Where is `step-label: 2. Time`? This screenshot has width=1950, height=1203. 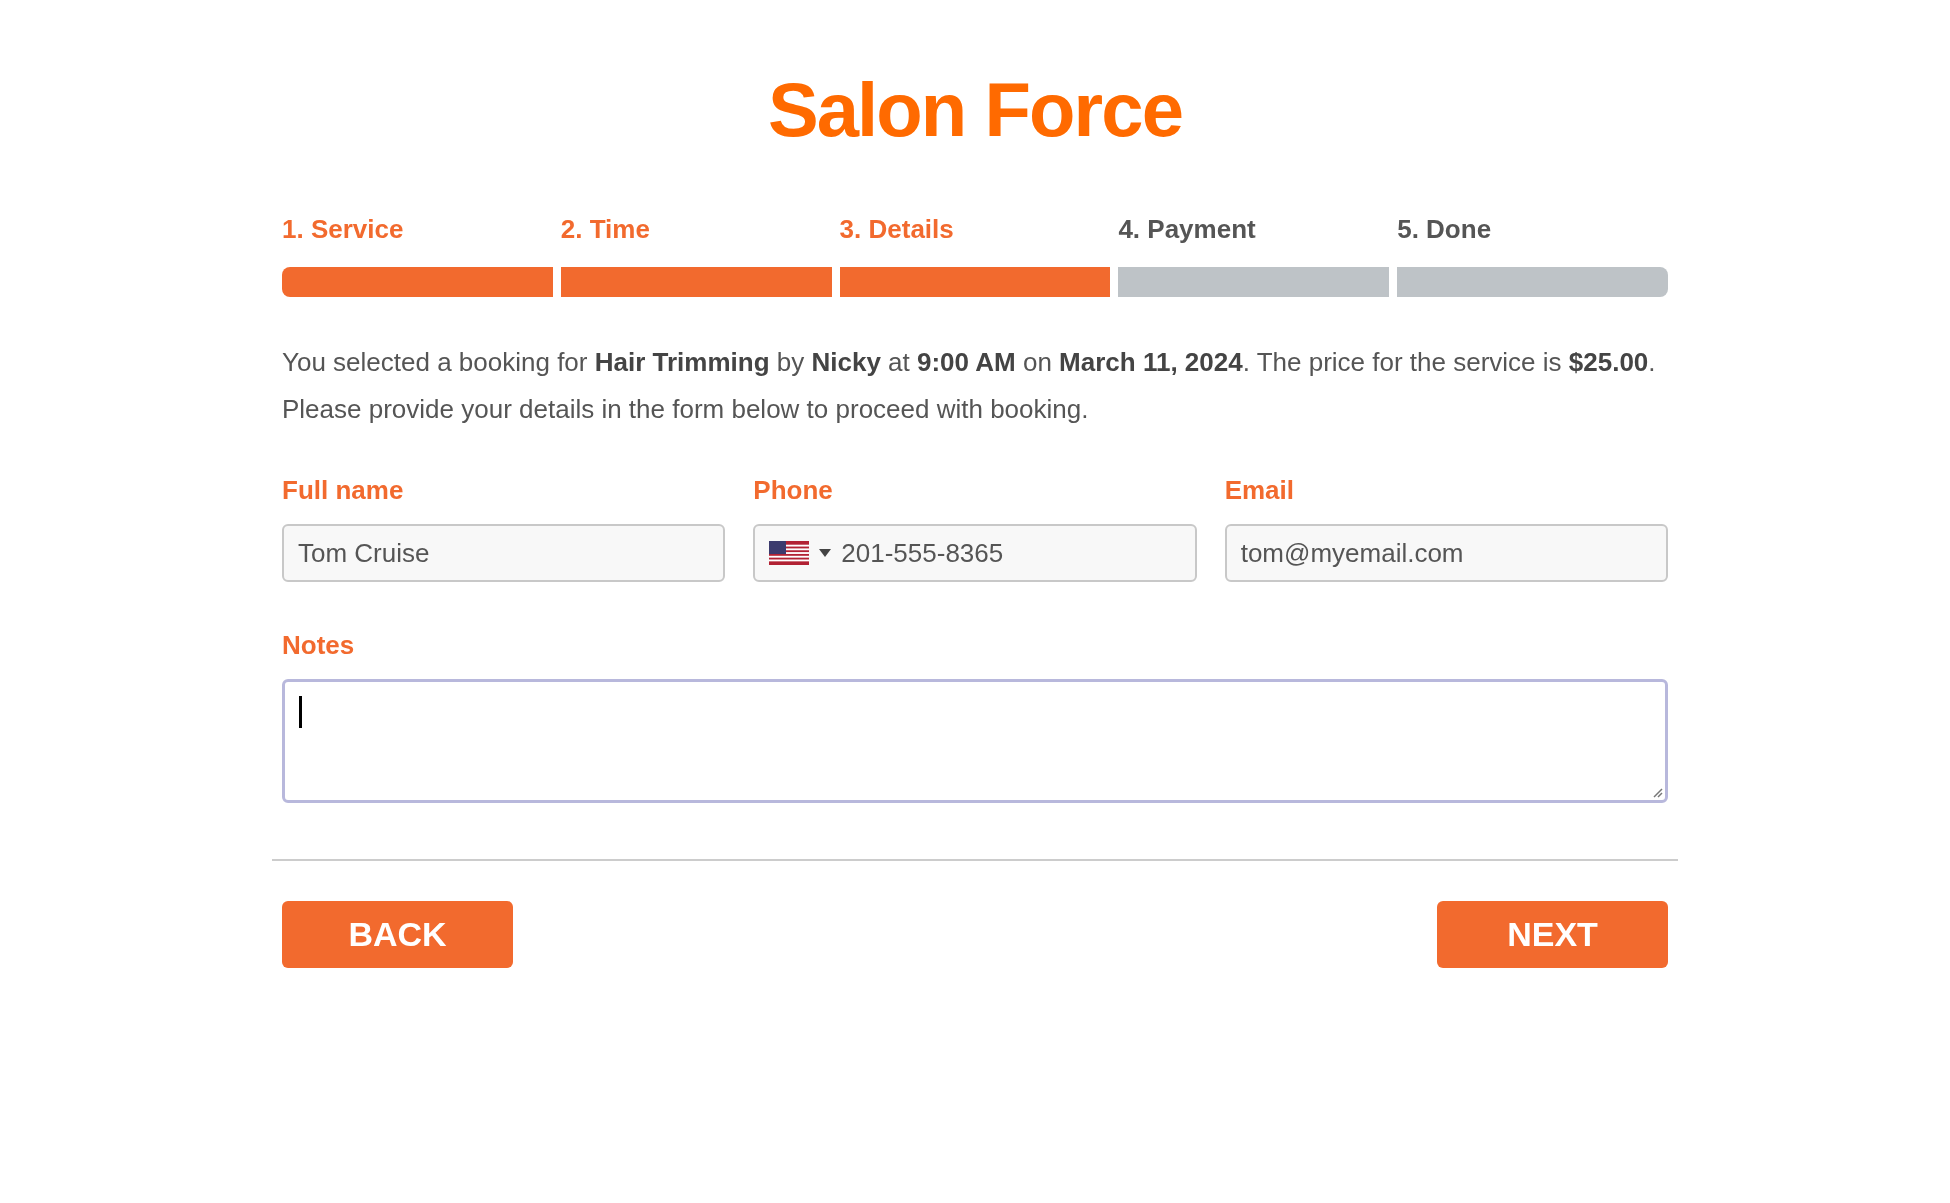 step-label: 2. Time is located at coordinates (605, 229).